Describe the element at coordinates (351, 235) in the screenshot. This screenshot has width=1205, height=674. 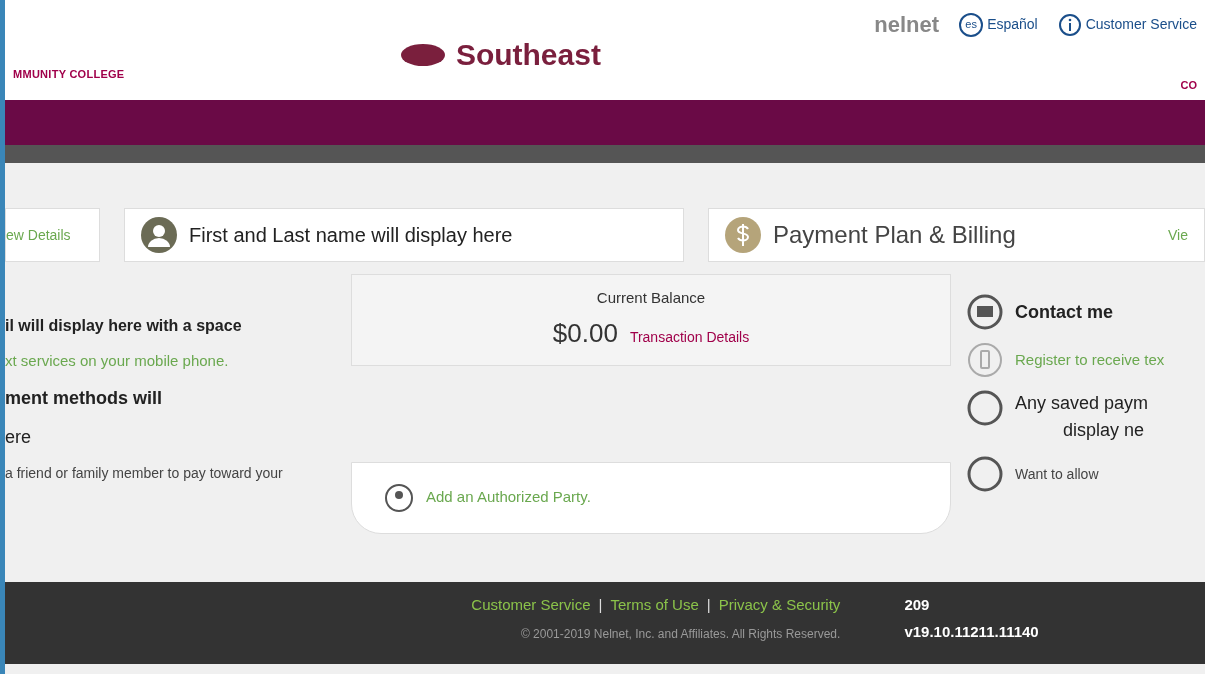
I see `name-text: First and Last name will display here` at that location.